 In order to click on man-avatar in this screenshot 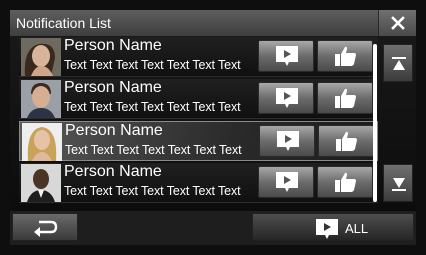, I will do `click(41, 99)`.